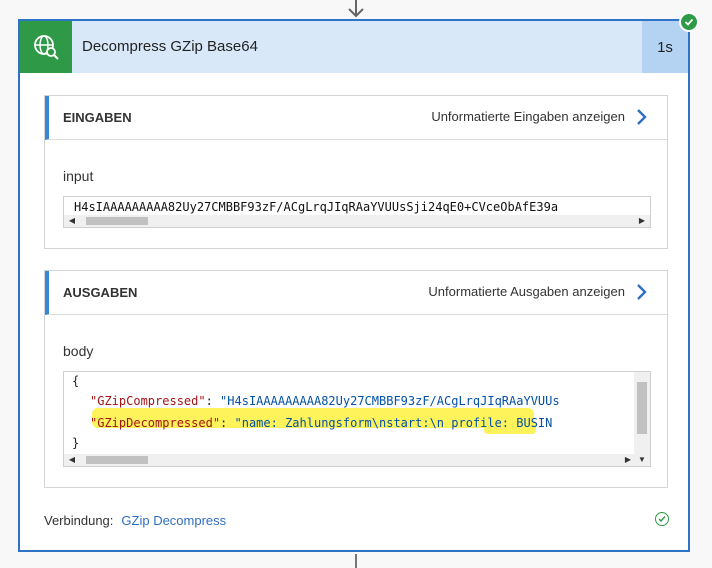 The width and height of the screenshot is (712, 568). What do you see at coordinates (148, 401) in the screenshot?
I see `json-key: "GZipCompressed"` at bounding box center [148, 401].